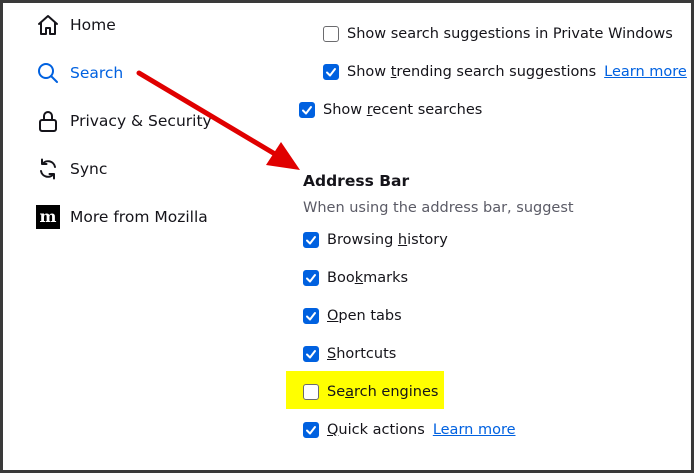 This screenshot has width=694, height=473. What do you see at coordinates (139, 217) in the screenshot?
I see `sidebar-item-label: More from Mozilla` at bounding box center [139, 217].